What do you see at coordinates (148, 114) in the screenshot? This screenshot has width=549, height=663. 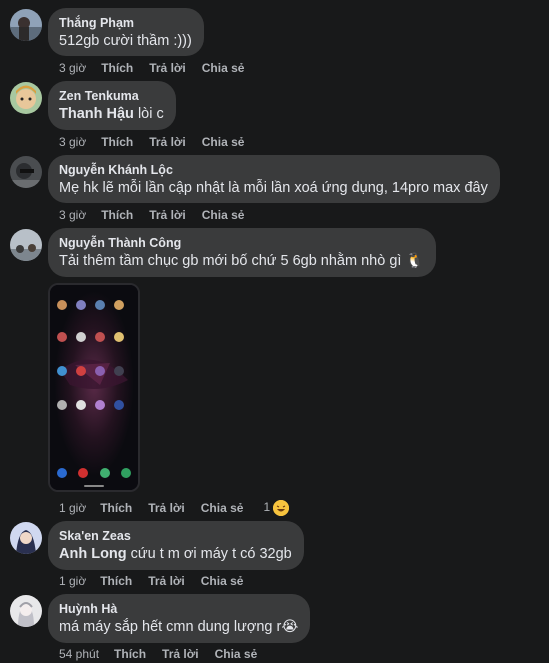 I see `comment-body: lòi c` at bounding box center [148, 114].